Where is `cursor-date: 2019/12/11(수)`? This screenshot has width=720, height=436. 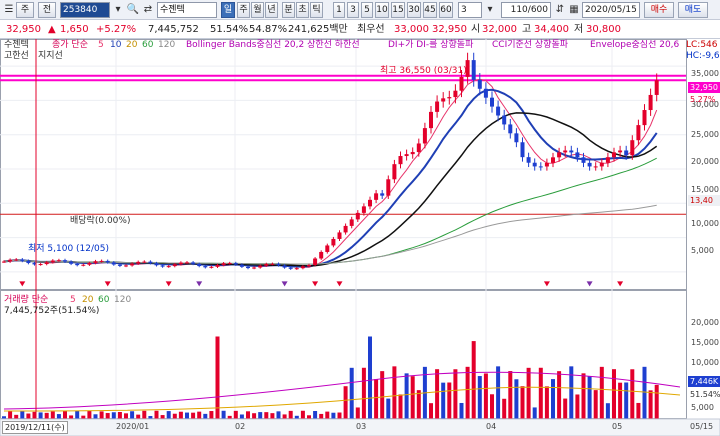 cursor-date: 2019/12/11(수) is located at coordinates (35, 427).